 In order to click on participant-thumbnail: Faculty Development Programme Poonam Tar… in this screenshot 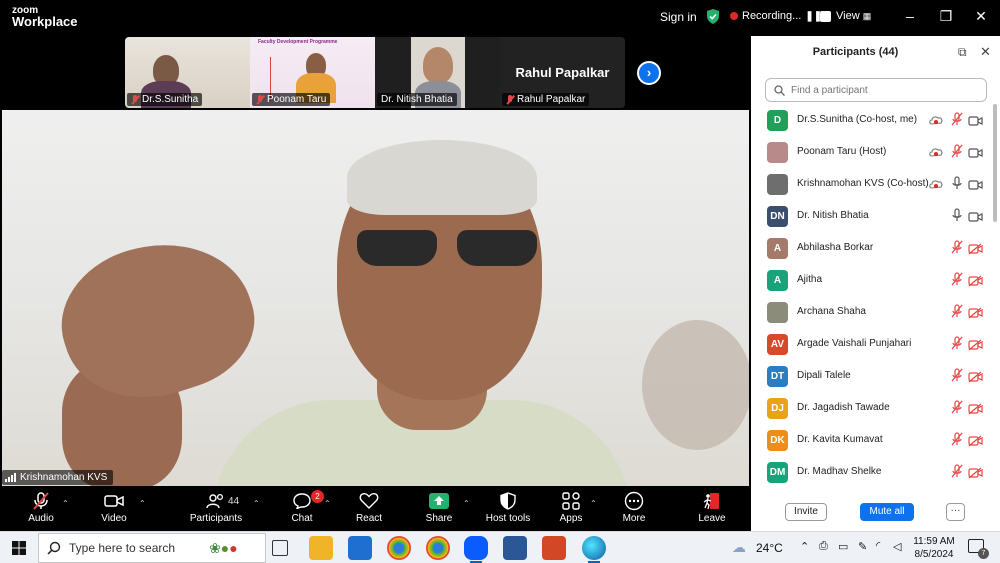, I will do `click(312, 72)`.